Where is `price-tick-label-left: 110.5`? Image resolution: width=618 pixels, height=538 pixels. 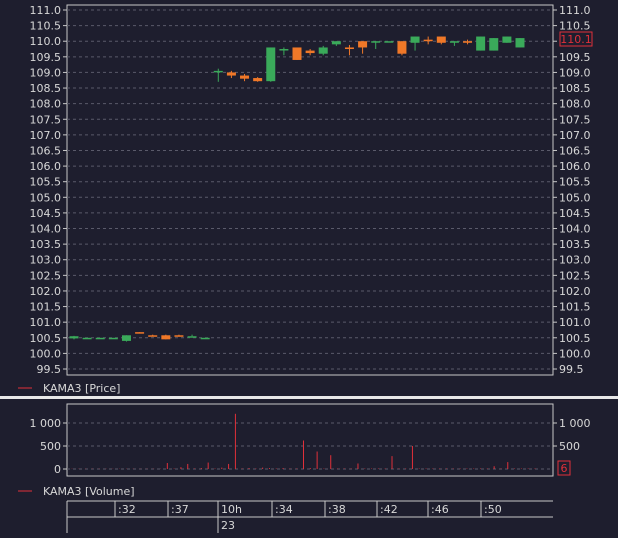 price-tick-label-left: 110.5 is located at coordinates (46, 26).